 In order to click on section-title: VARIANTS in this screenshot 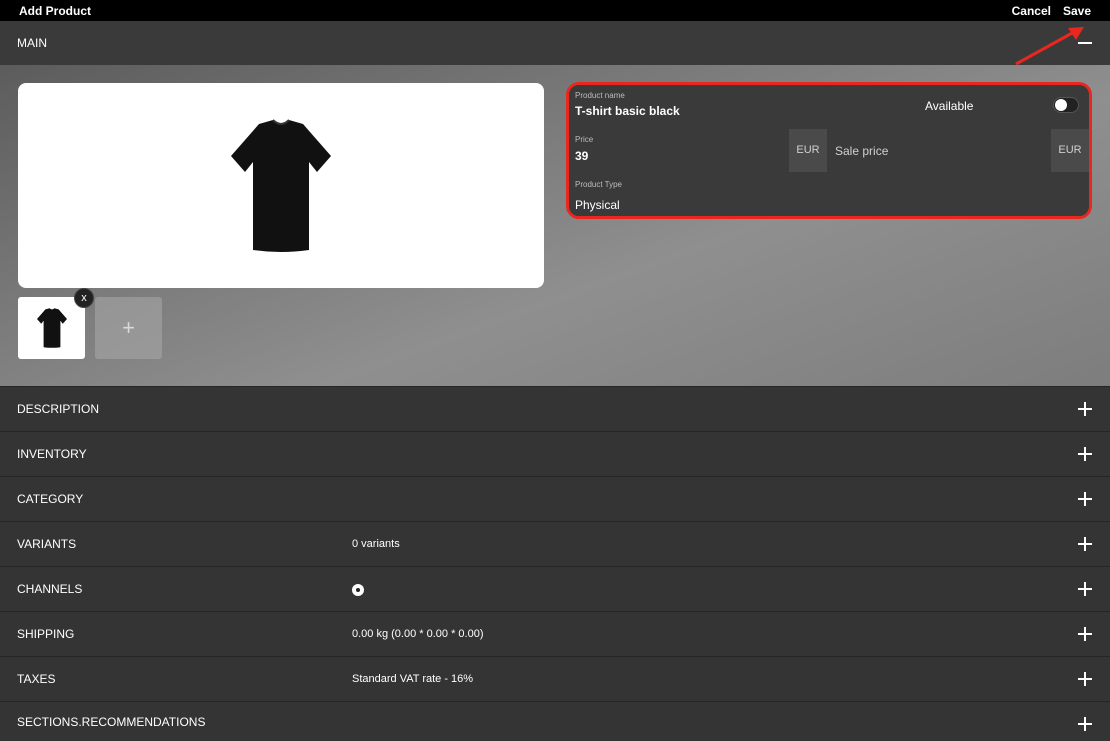, I will do `click(47, 544)`.